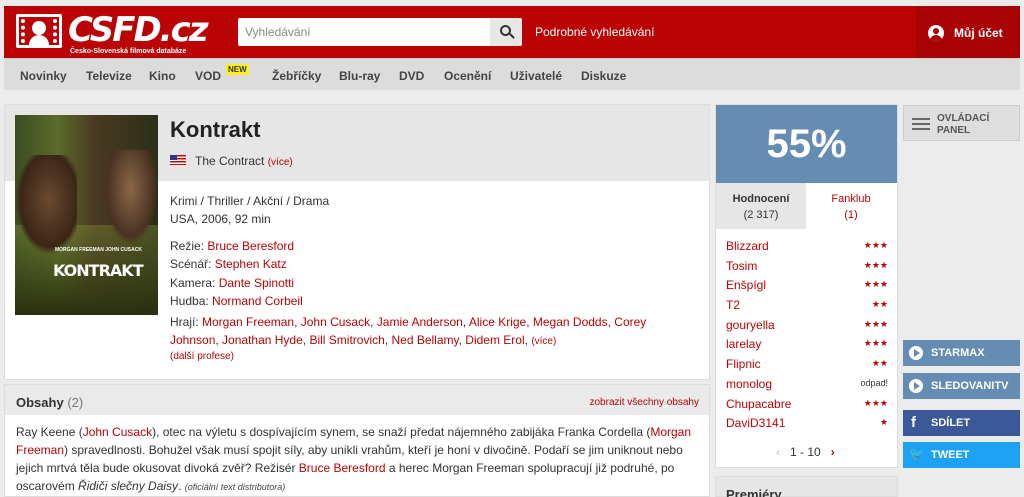 The height and width of the screenshot is (497, 1024). I want to click on credit-label: Hudba:, so click(189, 301).